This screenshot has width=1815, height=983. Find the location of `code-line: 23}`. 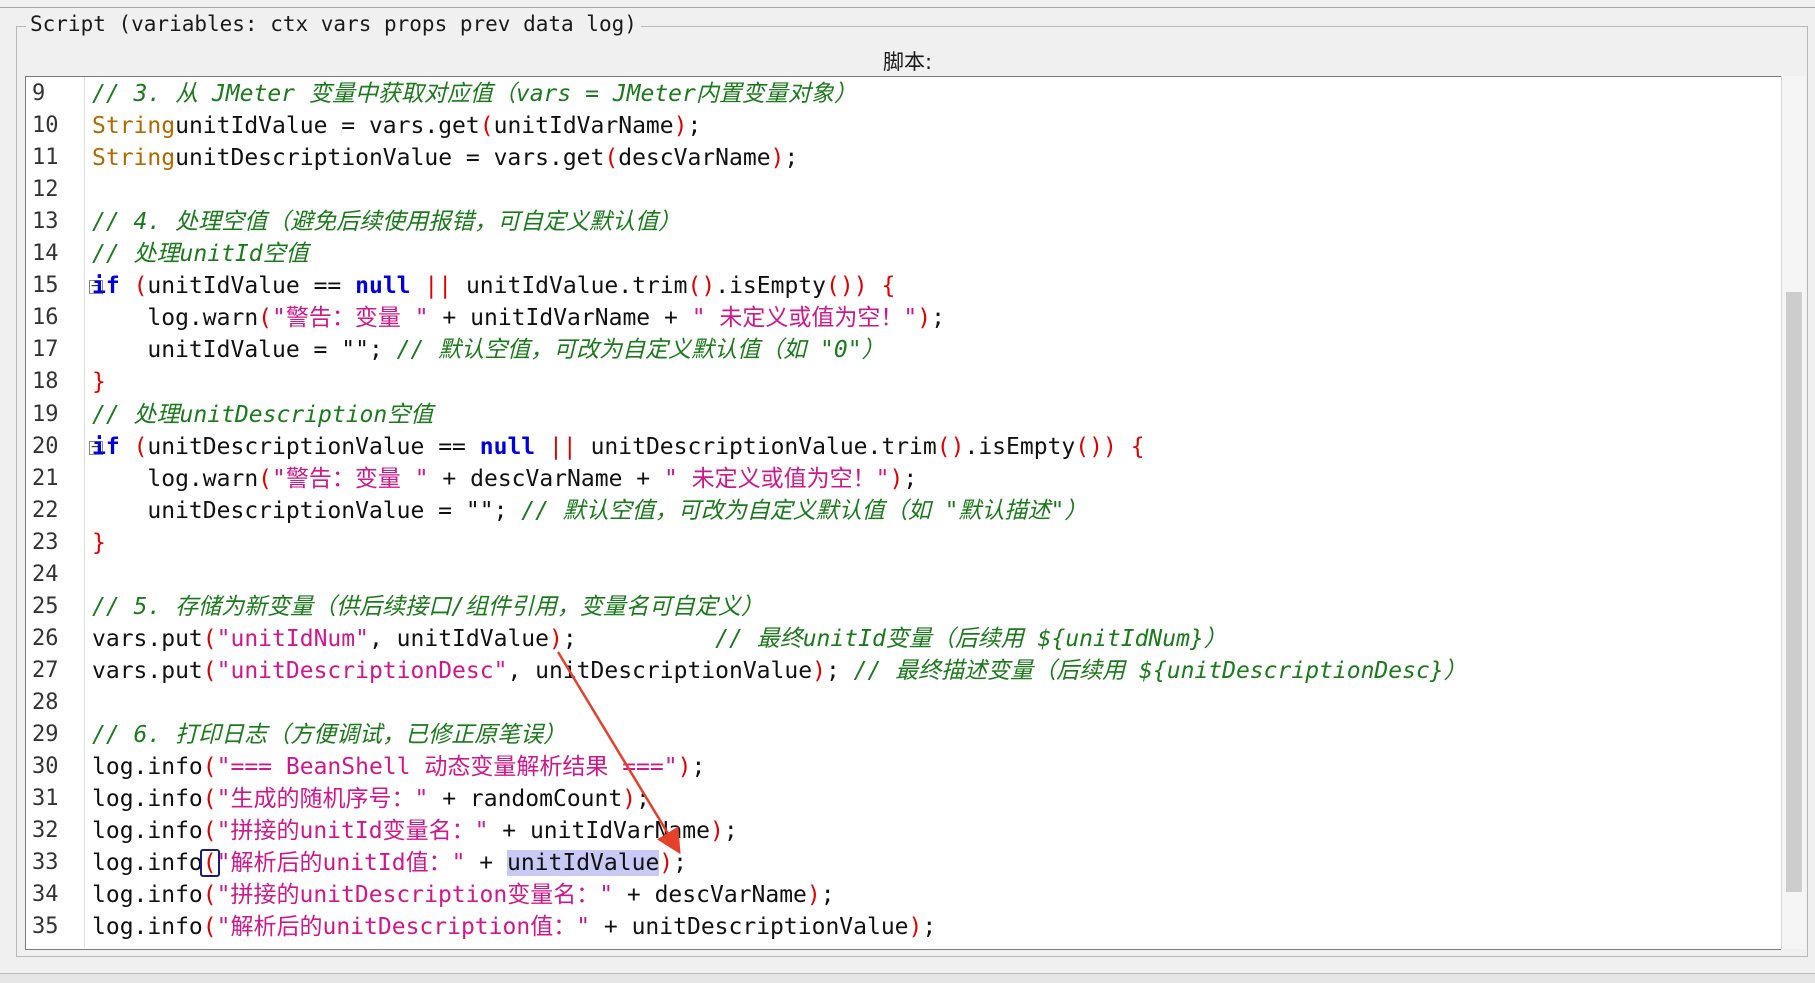

code-line: 23} is located at coordinates (903, 543).